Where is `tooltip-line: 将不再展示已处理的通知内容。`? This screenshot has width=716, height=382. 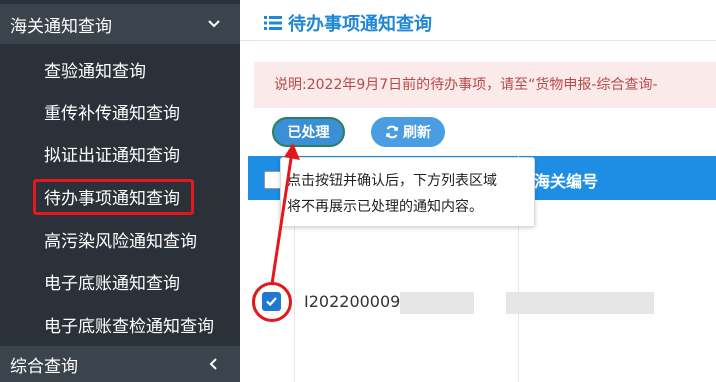 tooltip-line: 将不再展示已处理的通知内容。 is located at coordinates (385, 207).